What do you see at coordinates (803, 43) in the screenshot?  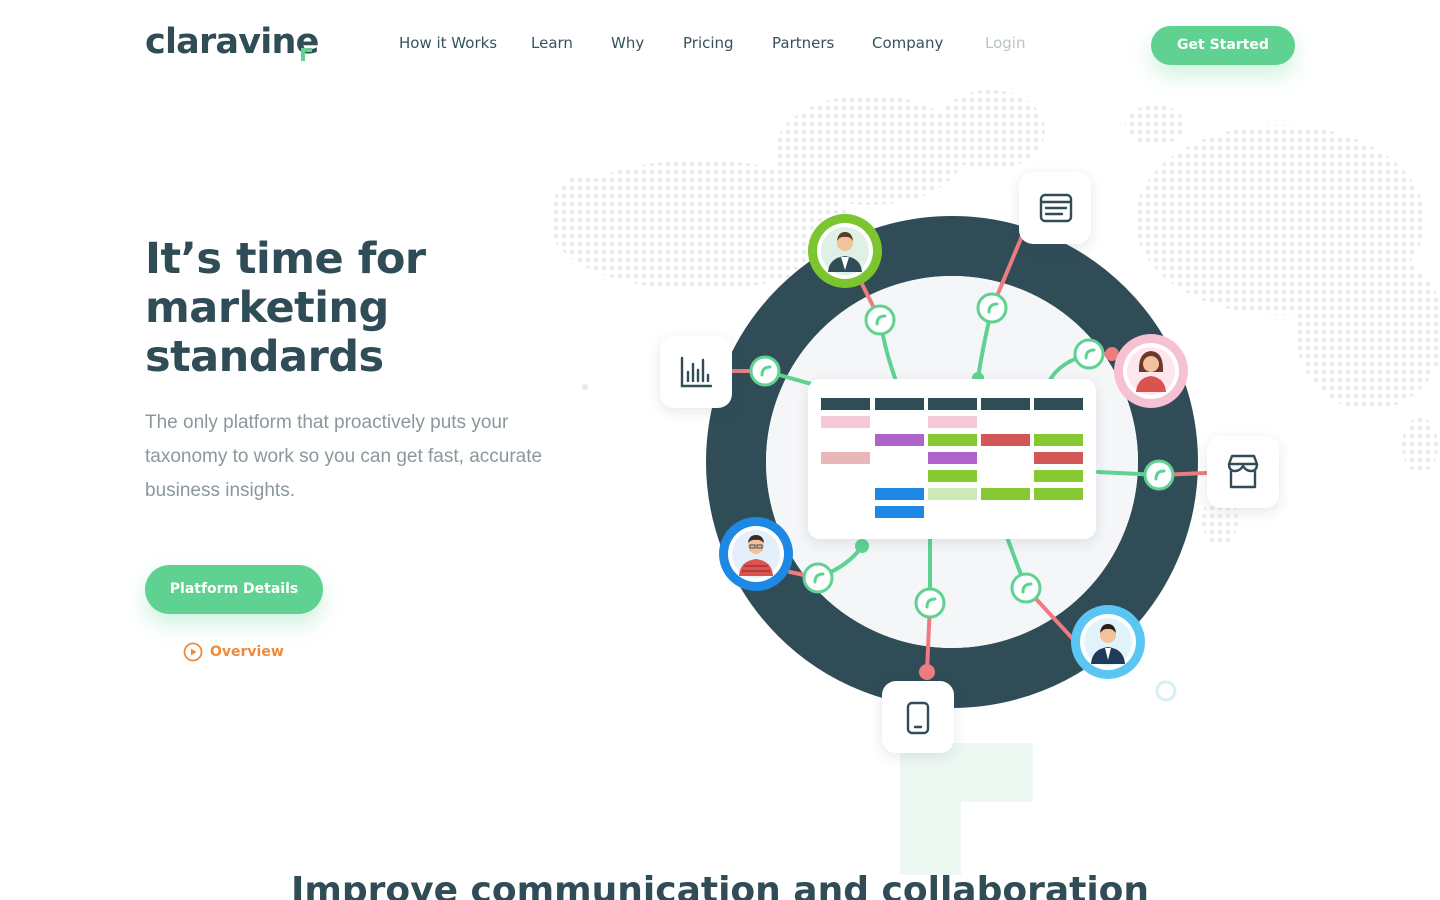 I see `nav-partners: Partners` at bounding box center [803, 43].